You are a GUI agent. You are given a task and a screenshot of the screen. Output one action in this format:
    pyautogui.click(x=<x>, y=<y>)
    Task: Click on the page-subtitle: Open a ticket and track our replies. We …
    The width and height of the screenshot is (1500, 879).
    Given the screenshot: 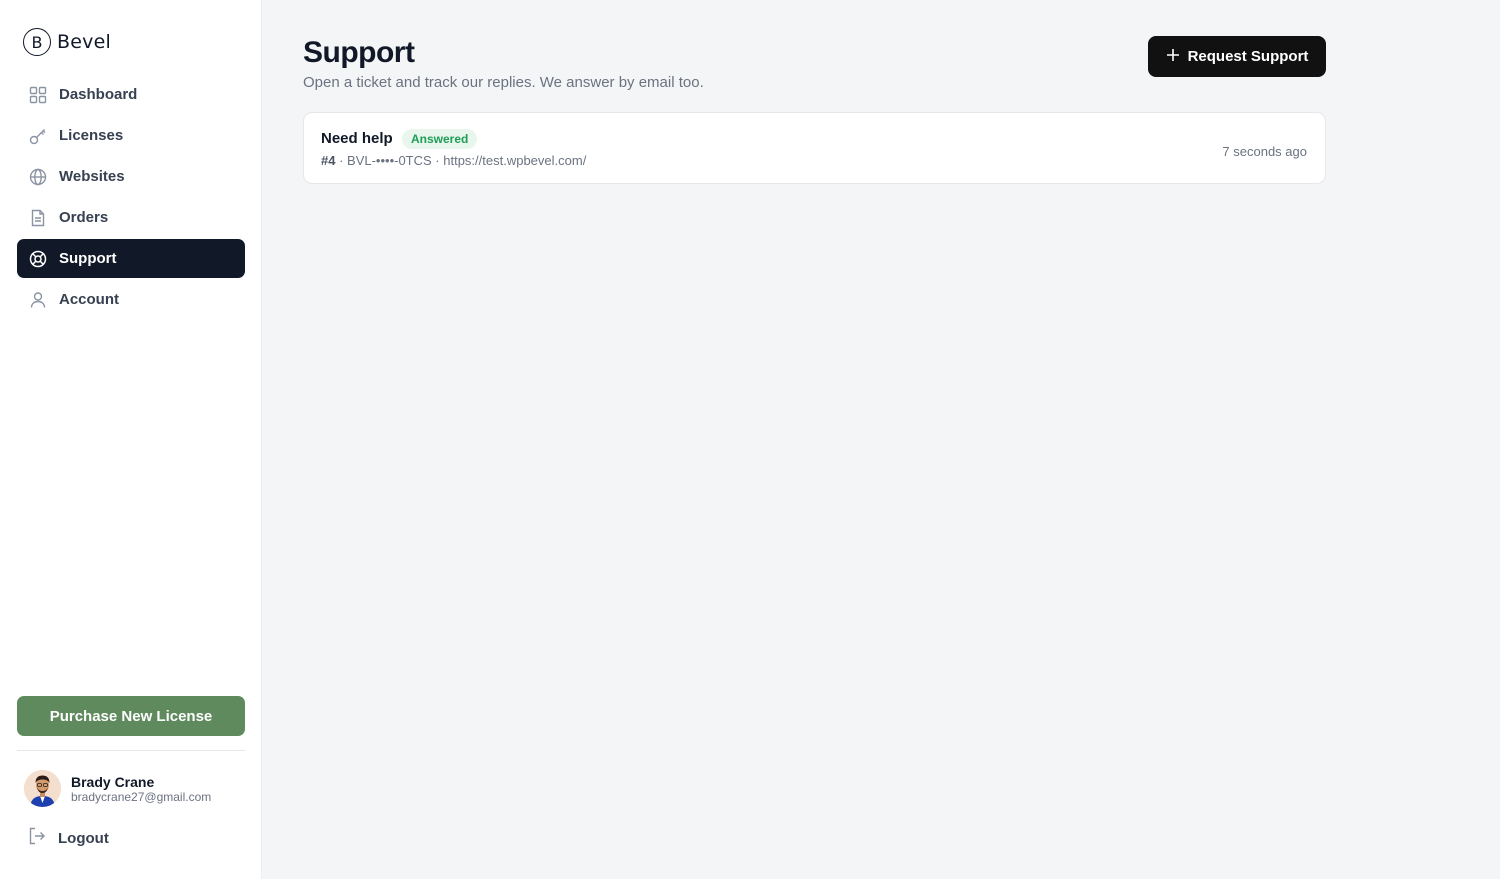 What is the action you would take?
    pyautogui.click(x=503, y=82)
    